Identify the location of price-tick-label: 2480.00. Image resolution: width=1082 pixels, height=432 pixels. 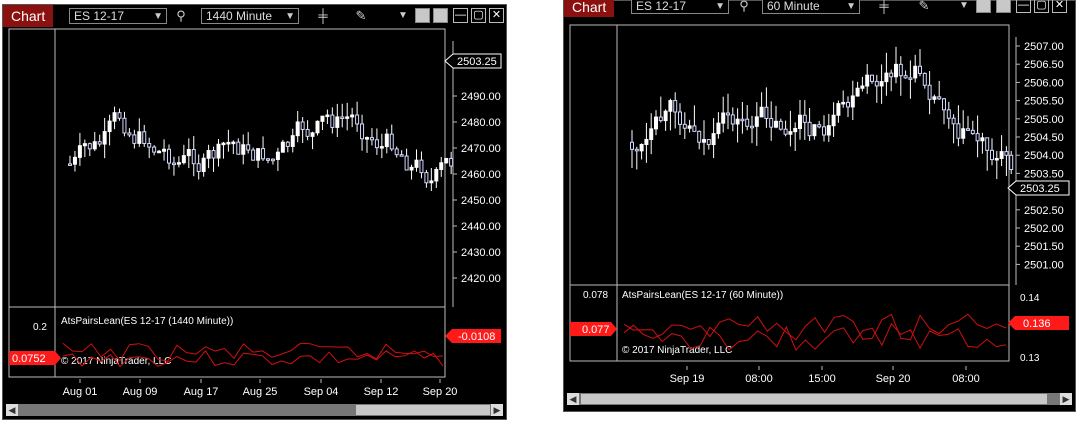
(481, 123).